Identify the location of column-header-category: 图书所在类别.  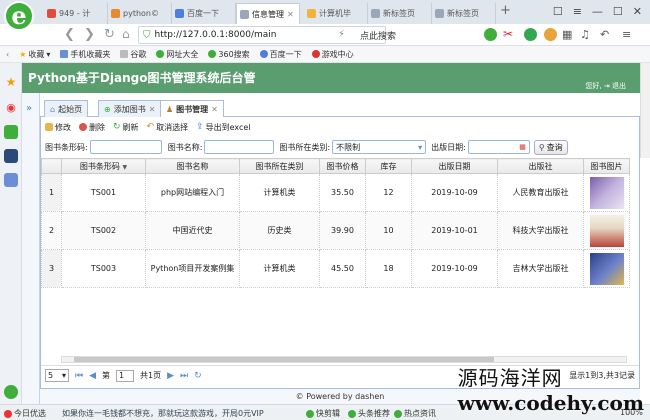
(279, 166).